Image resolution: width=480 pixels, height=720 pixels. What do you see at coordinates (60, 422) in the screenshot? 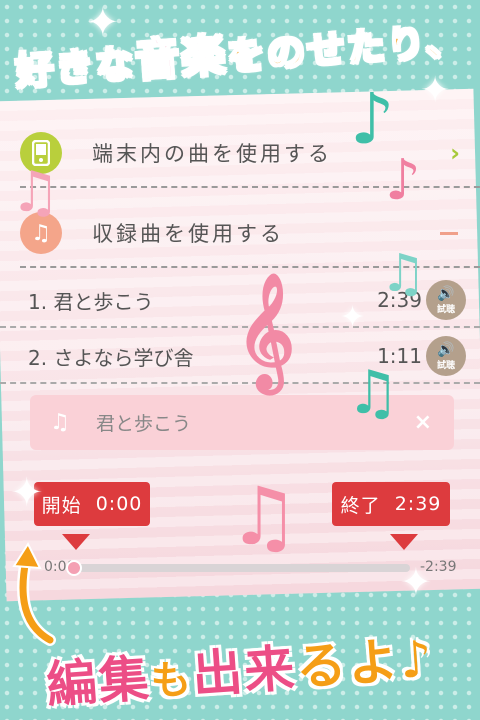
I see `music-note-icon: ♫` at bounding box center [60, 422].